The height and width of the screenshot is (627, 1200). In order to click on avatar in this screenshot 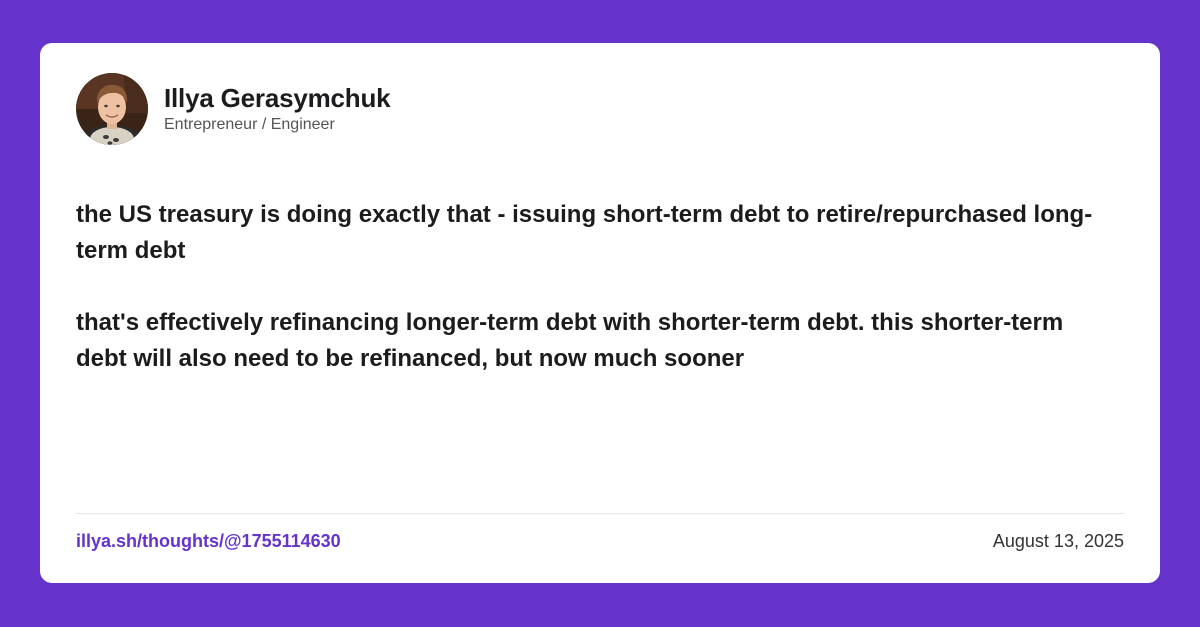, I will do `click(112, 109)`.